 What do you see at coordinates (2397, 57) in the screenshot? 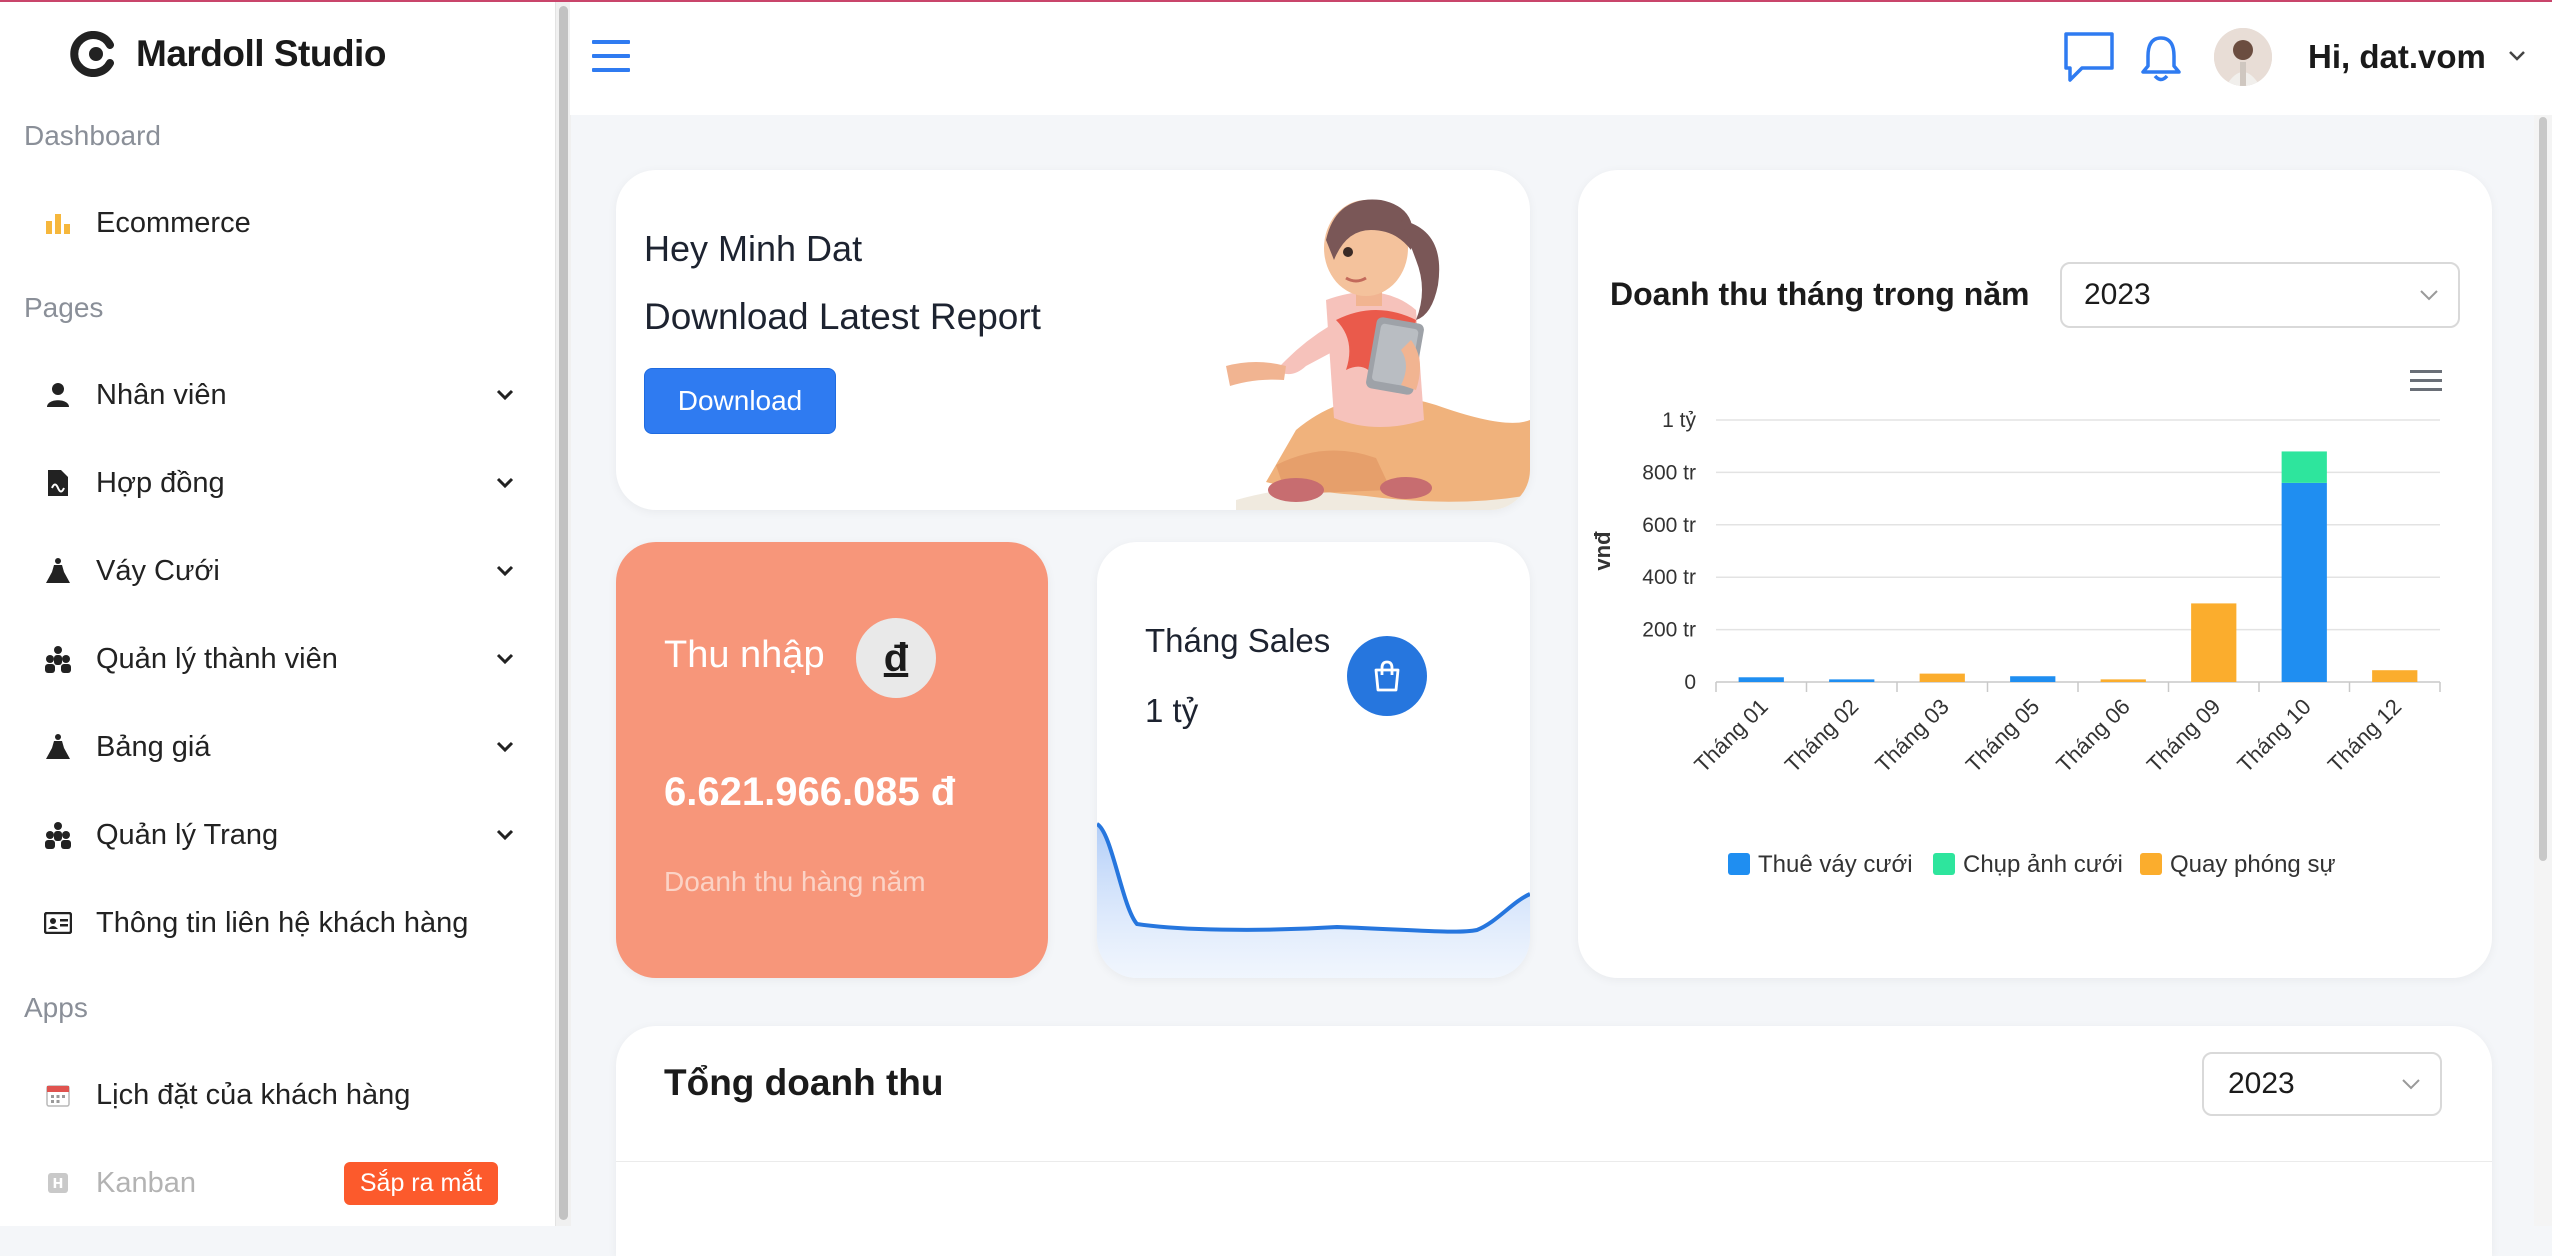
I see `user-greeting: Hi, dat.vom` at bounding box center [2397, 57].